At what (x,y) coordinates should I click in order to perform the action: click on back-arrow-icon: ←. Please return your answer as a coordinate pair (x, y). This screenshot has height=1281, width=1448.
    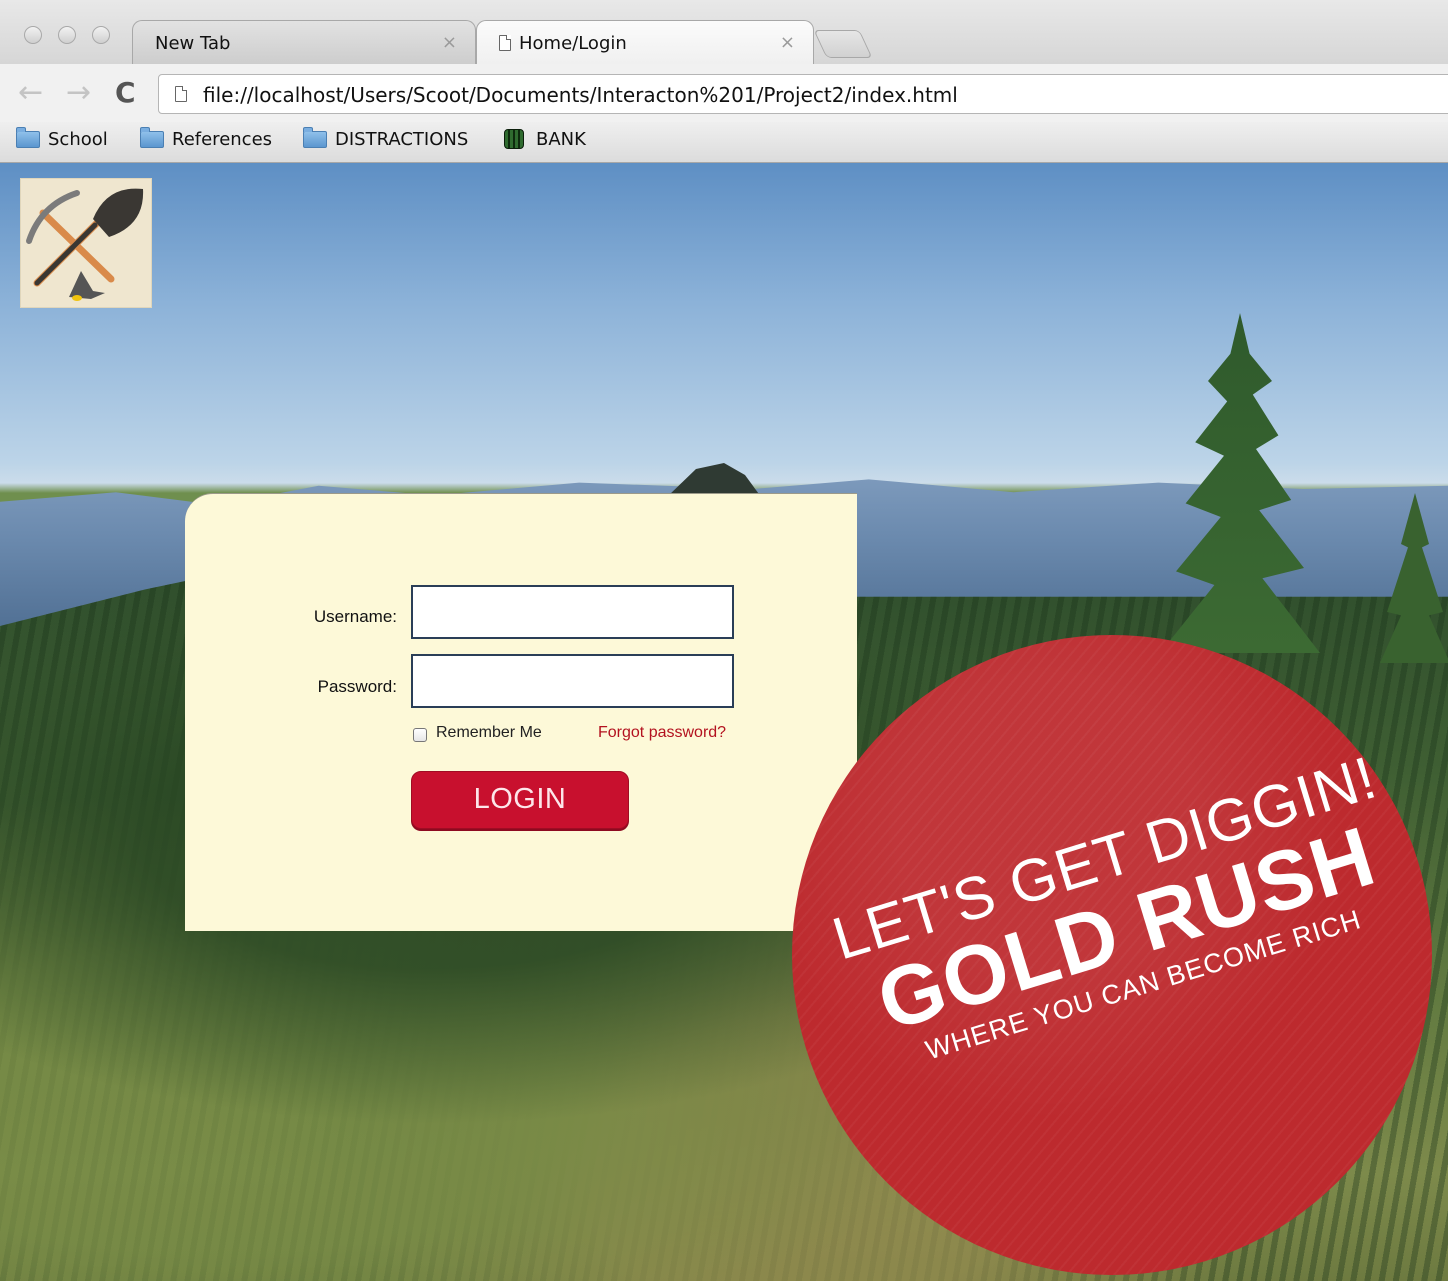
    Looking at the image, I should click on (30, 93).